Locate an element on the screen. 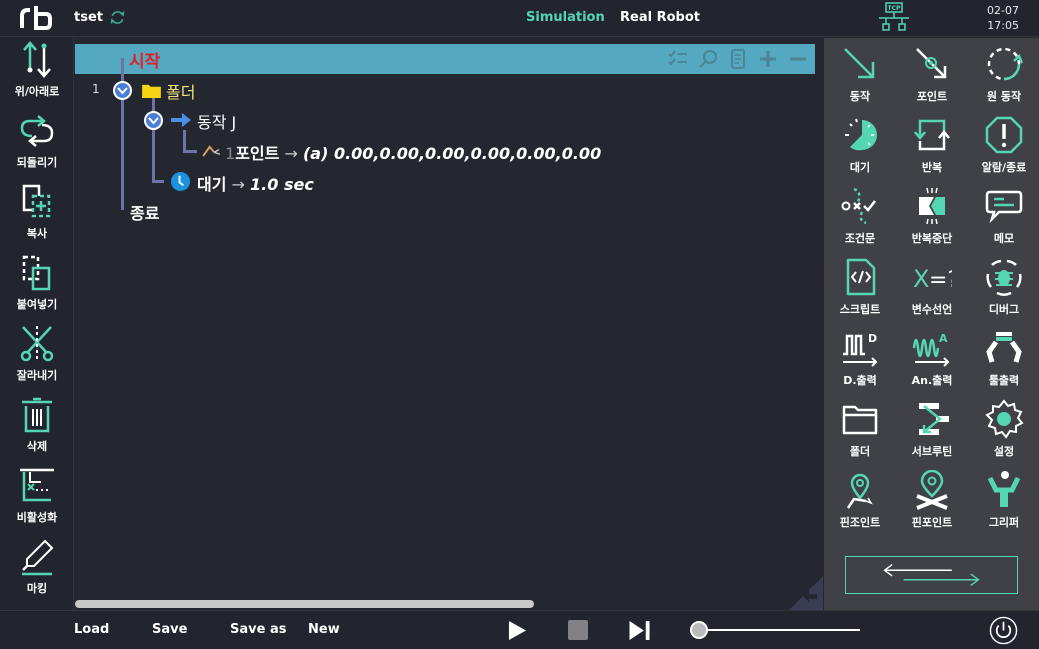  speed-slider-knob is located at coordinates (699, 630).